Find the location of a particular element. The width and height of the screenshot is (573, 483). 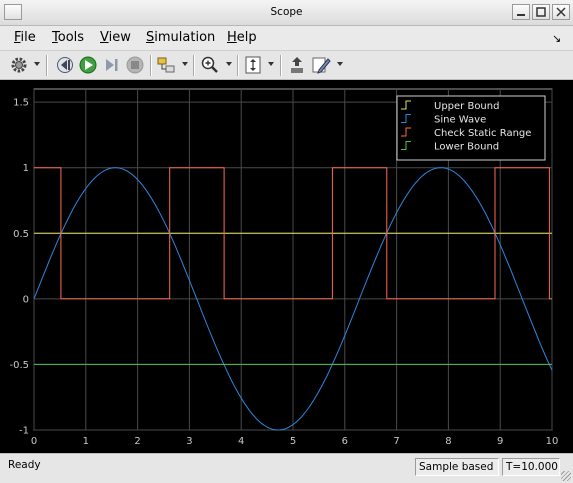

x-tick-label: 5 is located at coordinates (293, 441).